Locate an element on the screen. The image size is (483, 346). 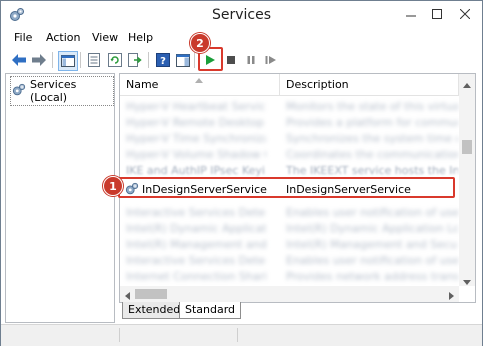
service-name: Hyper-V Remote Desktop Virtualization is located at coordinates (196, 122).